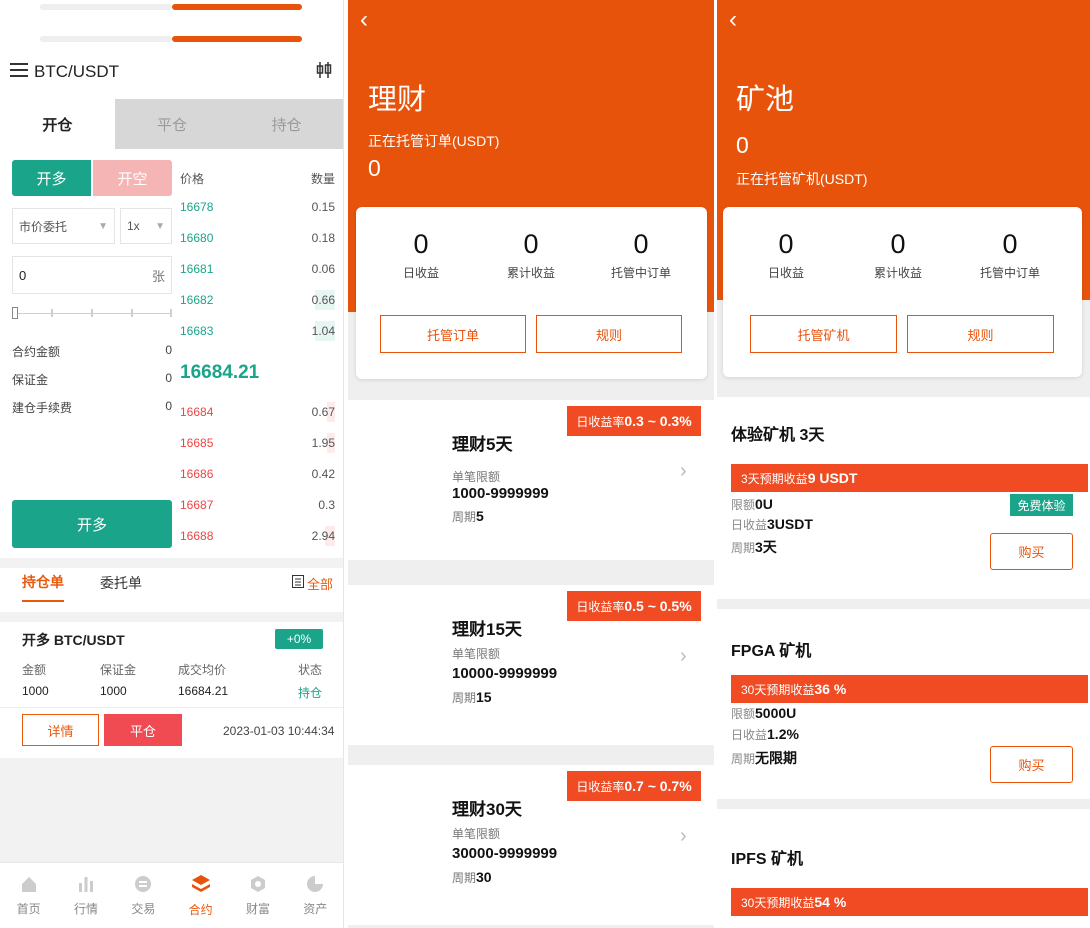  Describe the element at coordinates (315, 895) in the screenshot. I see `nav-assets: 资产` at that location.